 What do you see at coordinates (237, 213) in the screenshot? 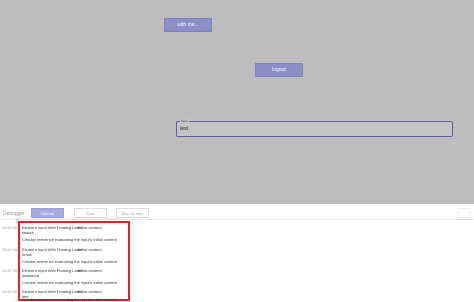
I see `debugger-toolbar: Debugger Normal Slow Step by step` at bounding box center [237, 213].